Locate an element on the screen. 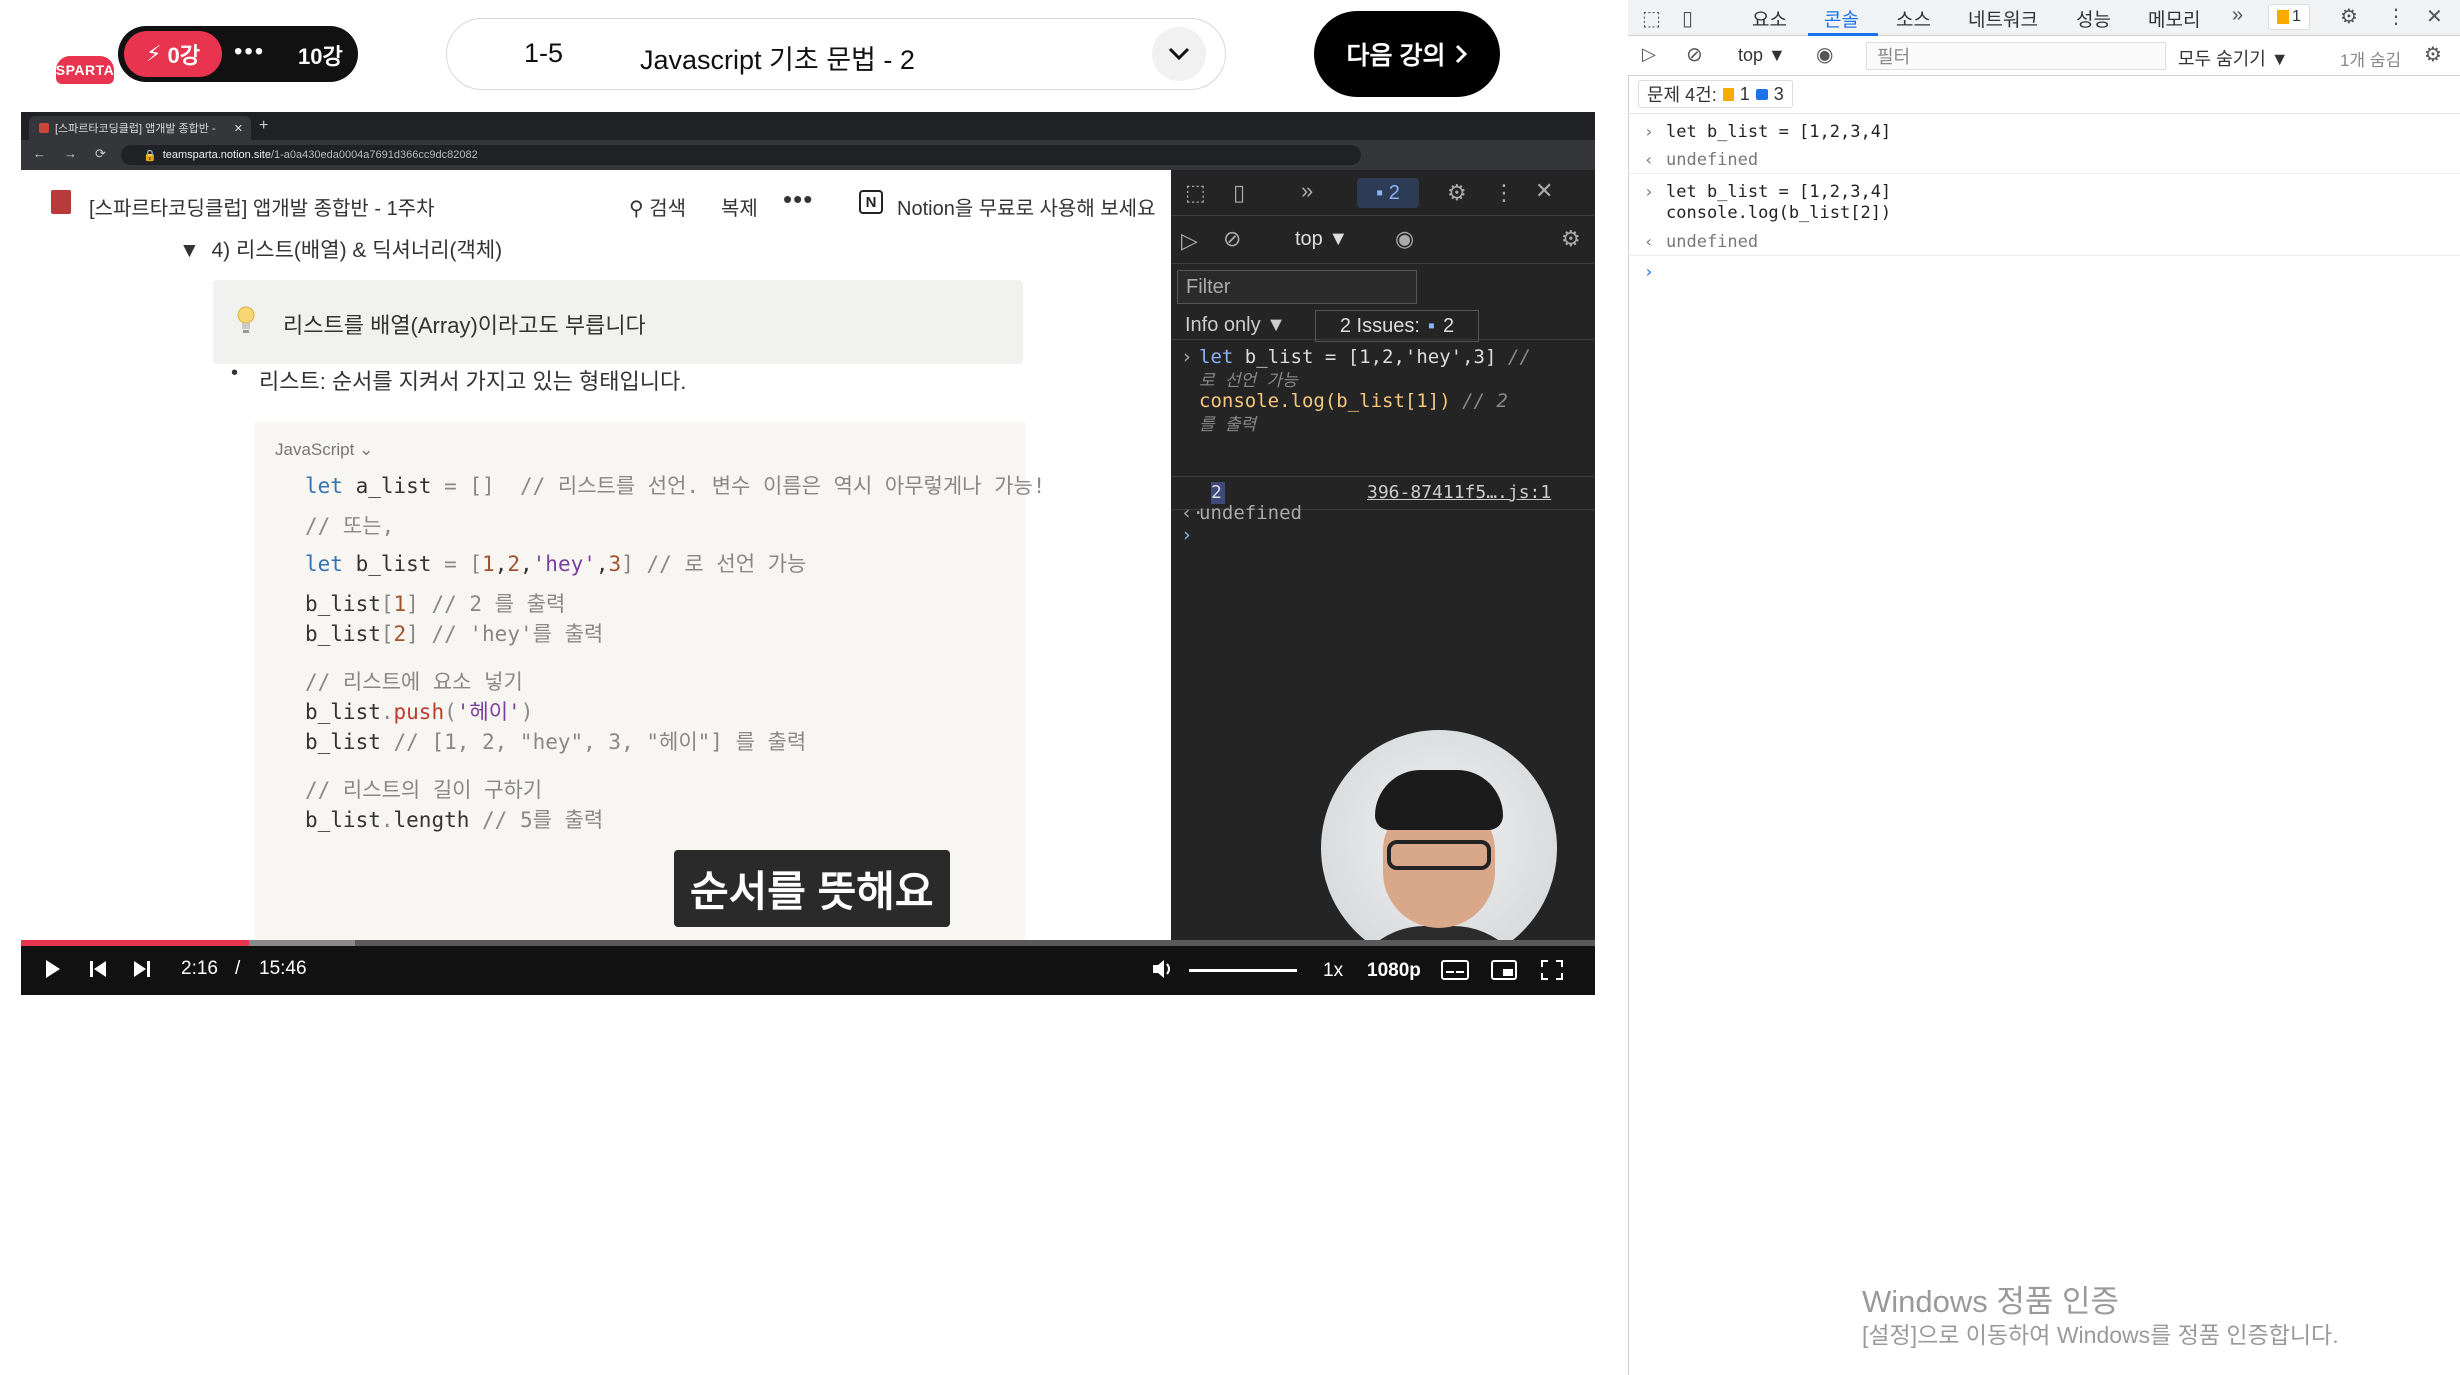  devtools-tab-performance: 성능 is located at coordinates (2093, 18).